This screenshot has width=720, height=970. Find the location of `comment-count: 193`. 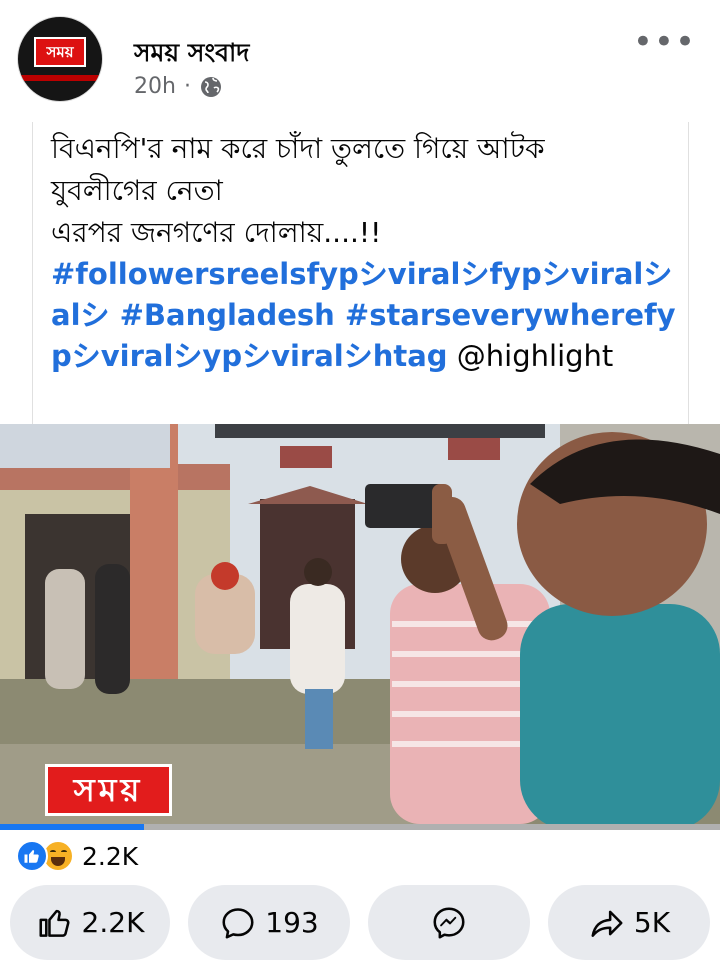

comment-count: 193 is located at coordinates (292, 922).